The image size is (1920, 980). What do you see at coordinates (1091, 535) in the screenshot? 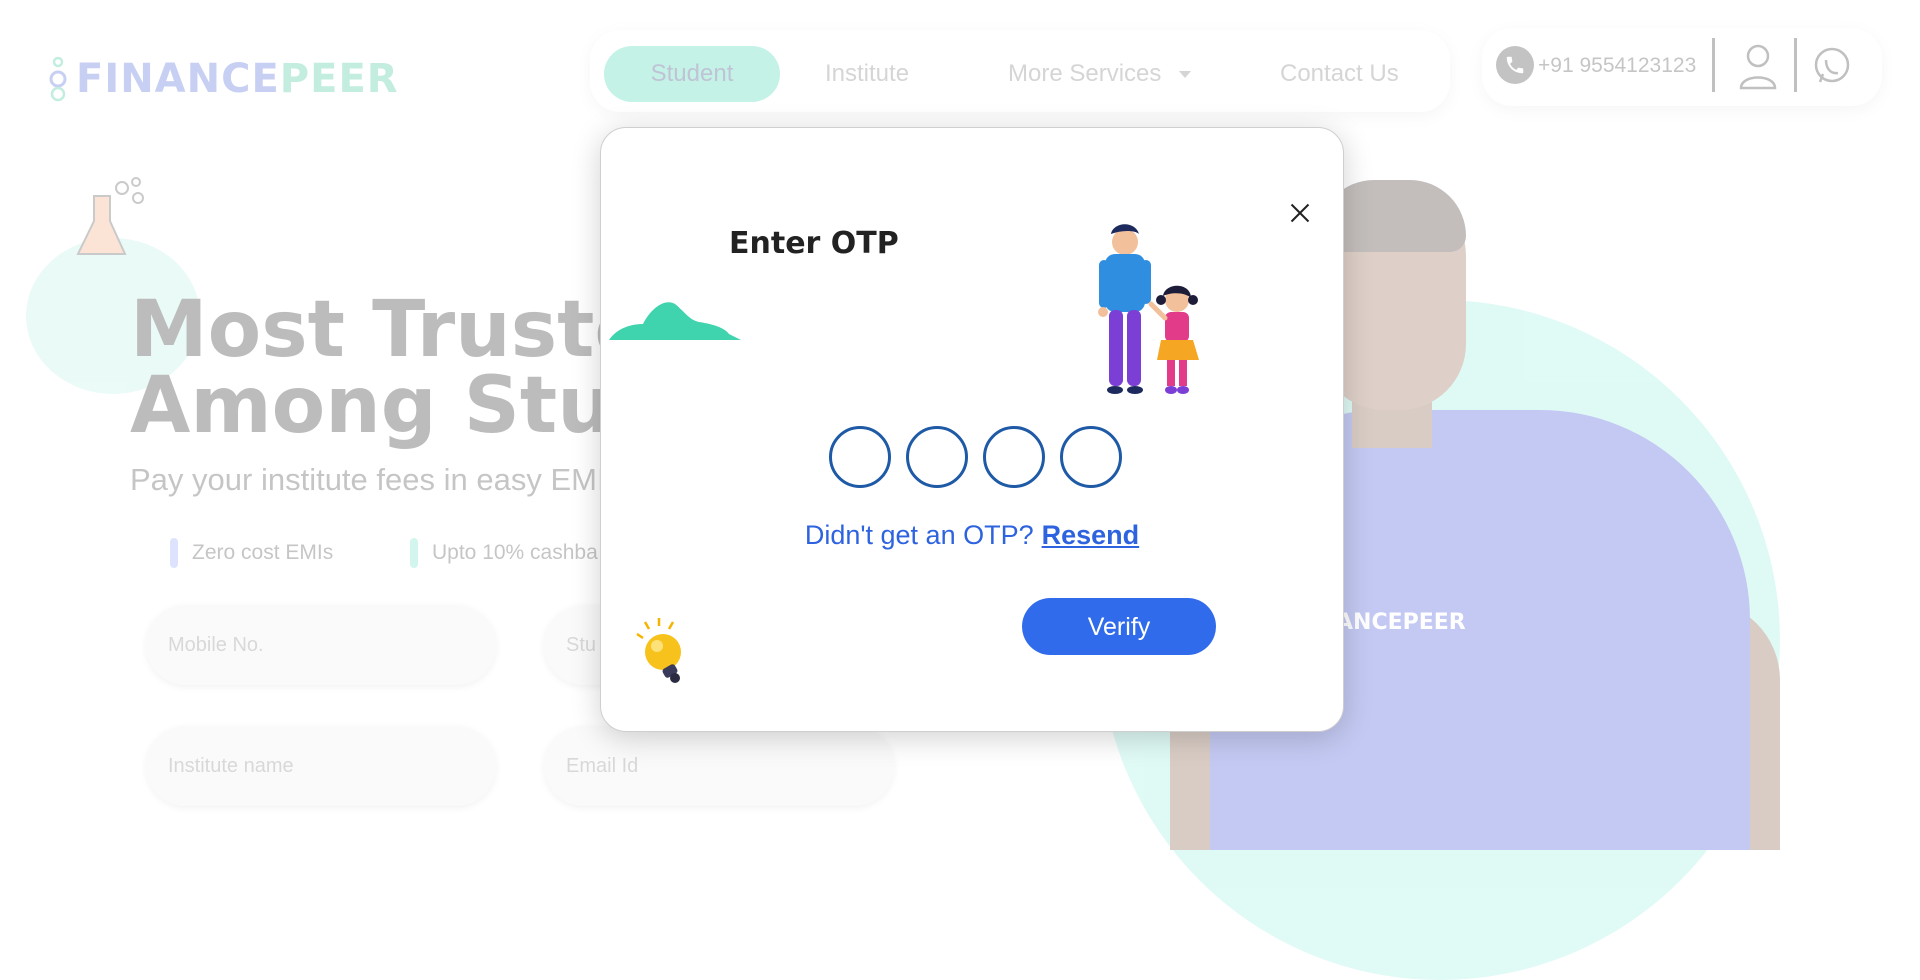
I see `resend-link: Resend` at bounding box center [1091, 535].